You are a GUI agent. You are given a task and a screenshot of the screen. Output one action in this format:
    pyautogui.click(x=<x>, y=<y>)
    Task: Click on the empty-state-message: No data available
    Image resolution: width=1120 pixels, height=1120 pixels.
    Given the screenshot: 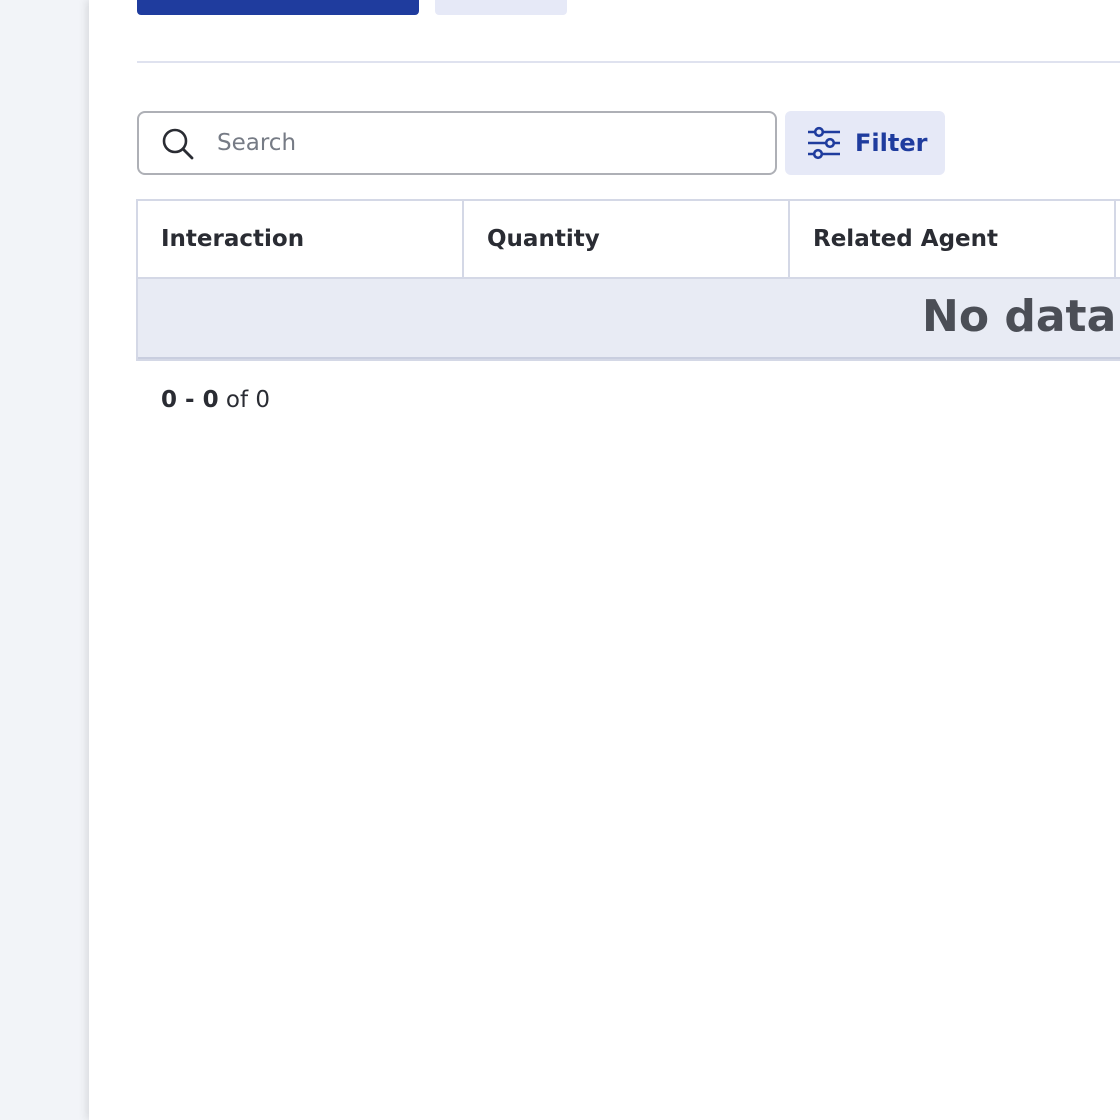 What is the action you would take?
    pyautogui.click(x=1021, y=316)
    